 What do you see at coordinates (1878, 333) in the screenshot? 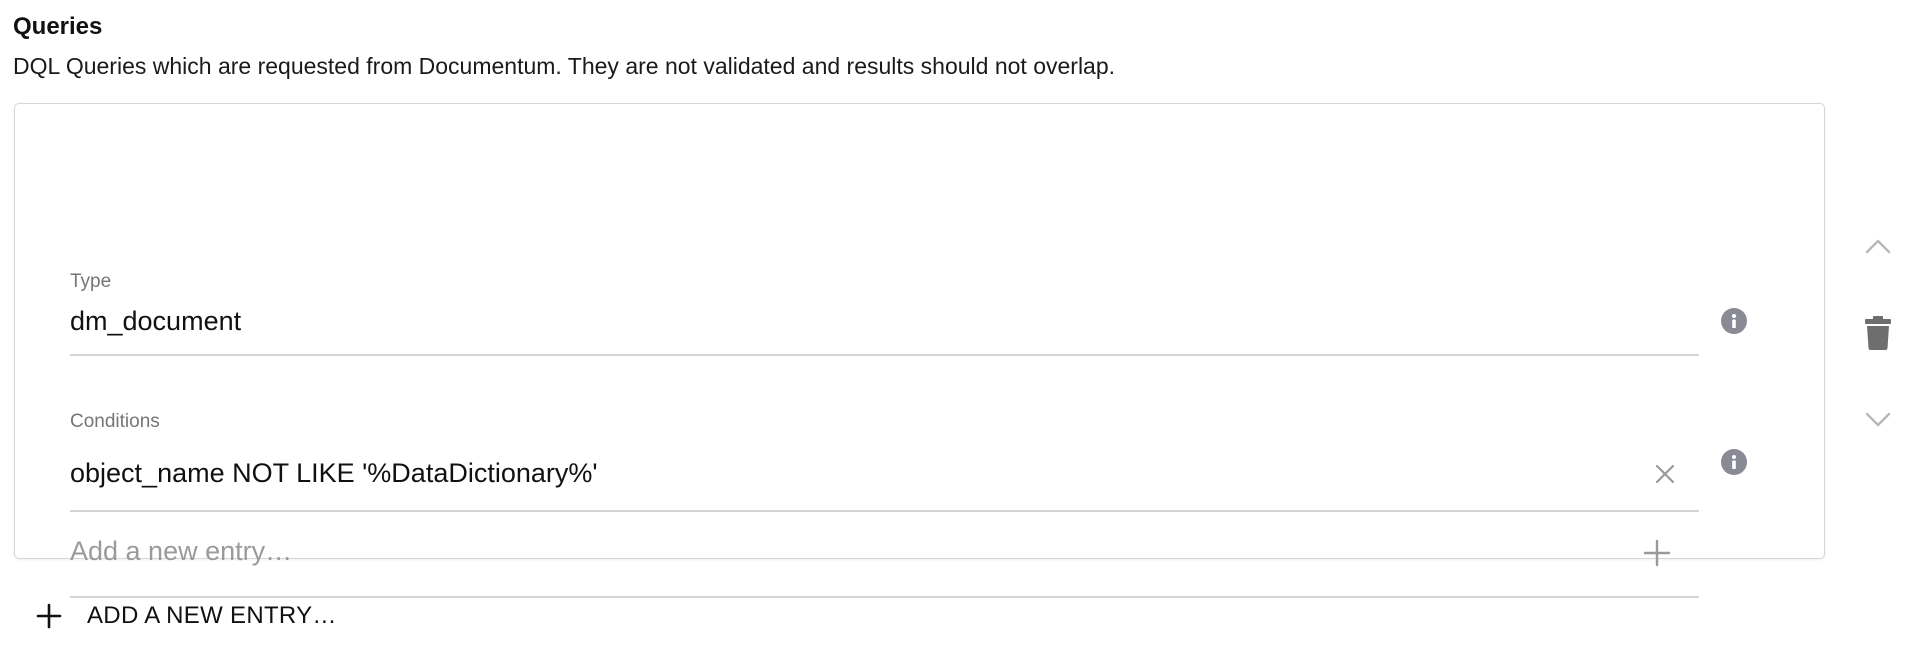
I see `delete-trash-icon` at bounding box center [1878, 333].